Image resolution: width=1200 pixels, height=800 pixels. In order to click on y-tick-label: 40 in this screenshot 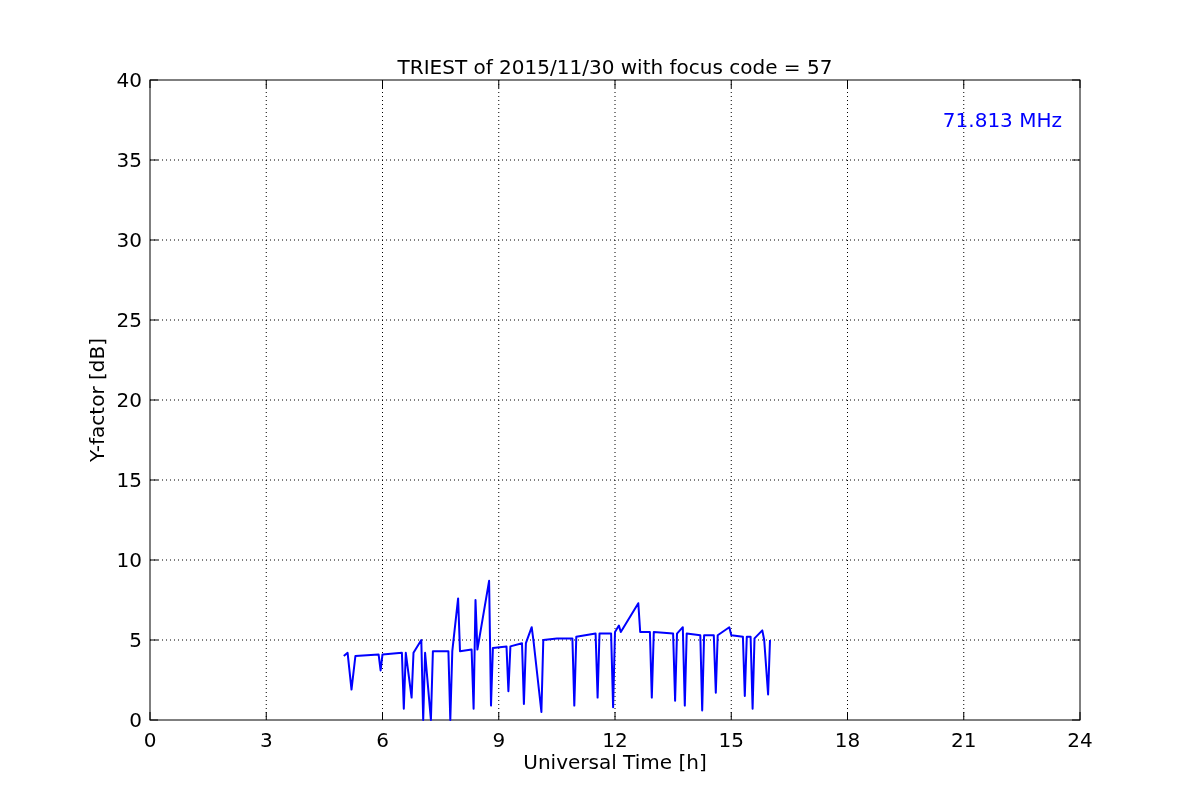, I will do `click(129, 80)`.